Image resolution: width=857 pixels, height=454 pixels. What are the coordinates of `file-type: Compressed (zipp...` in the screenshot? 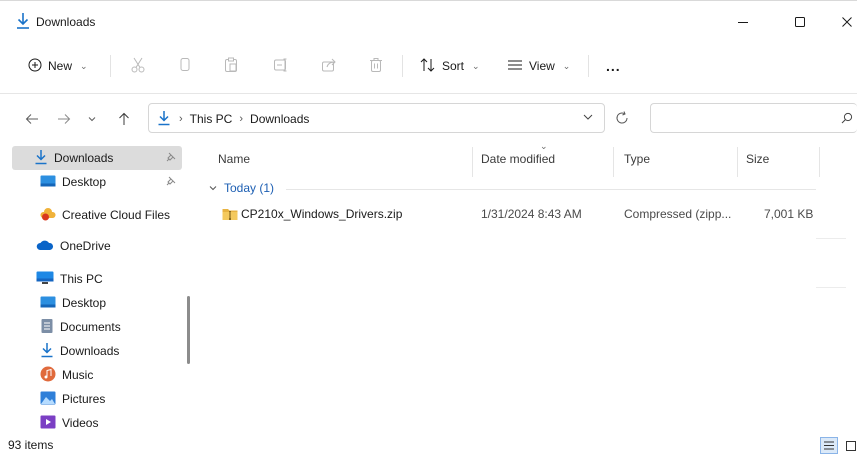 It's located at (678, 214).